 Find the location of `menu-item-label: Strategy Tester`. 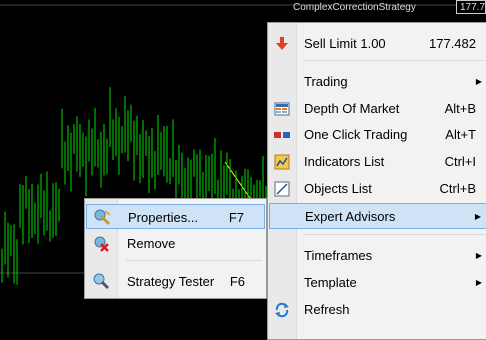

menu-item-label: Strategy Tester is located at coordinates (171, 281).